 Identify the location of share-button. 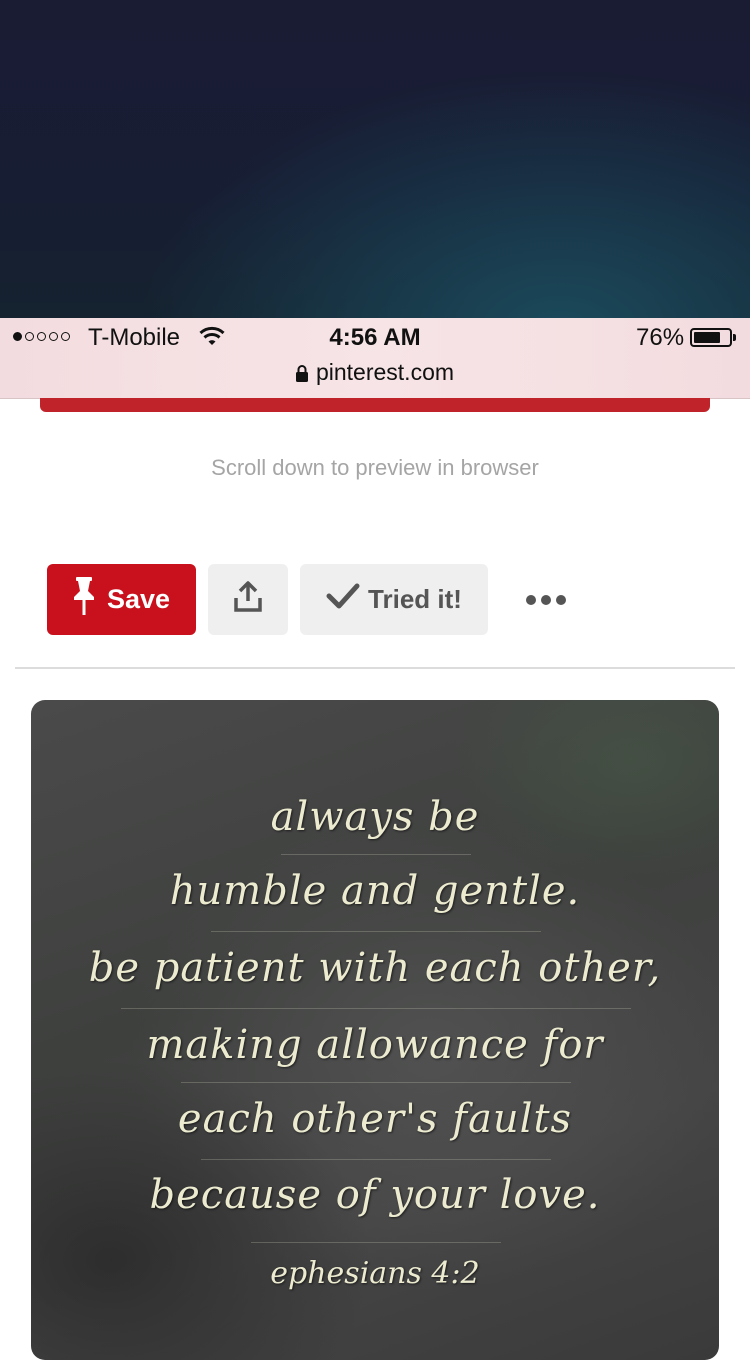
(248, 599).